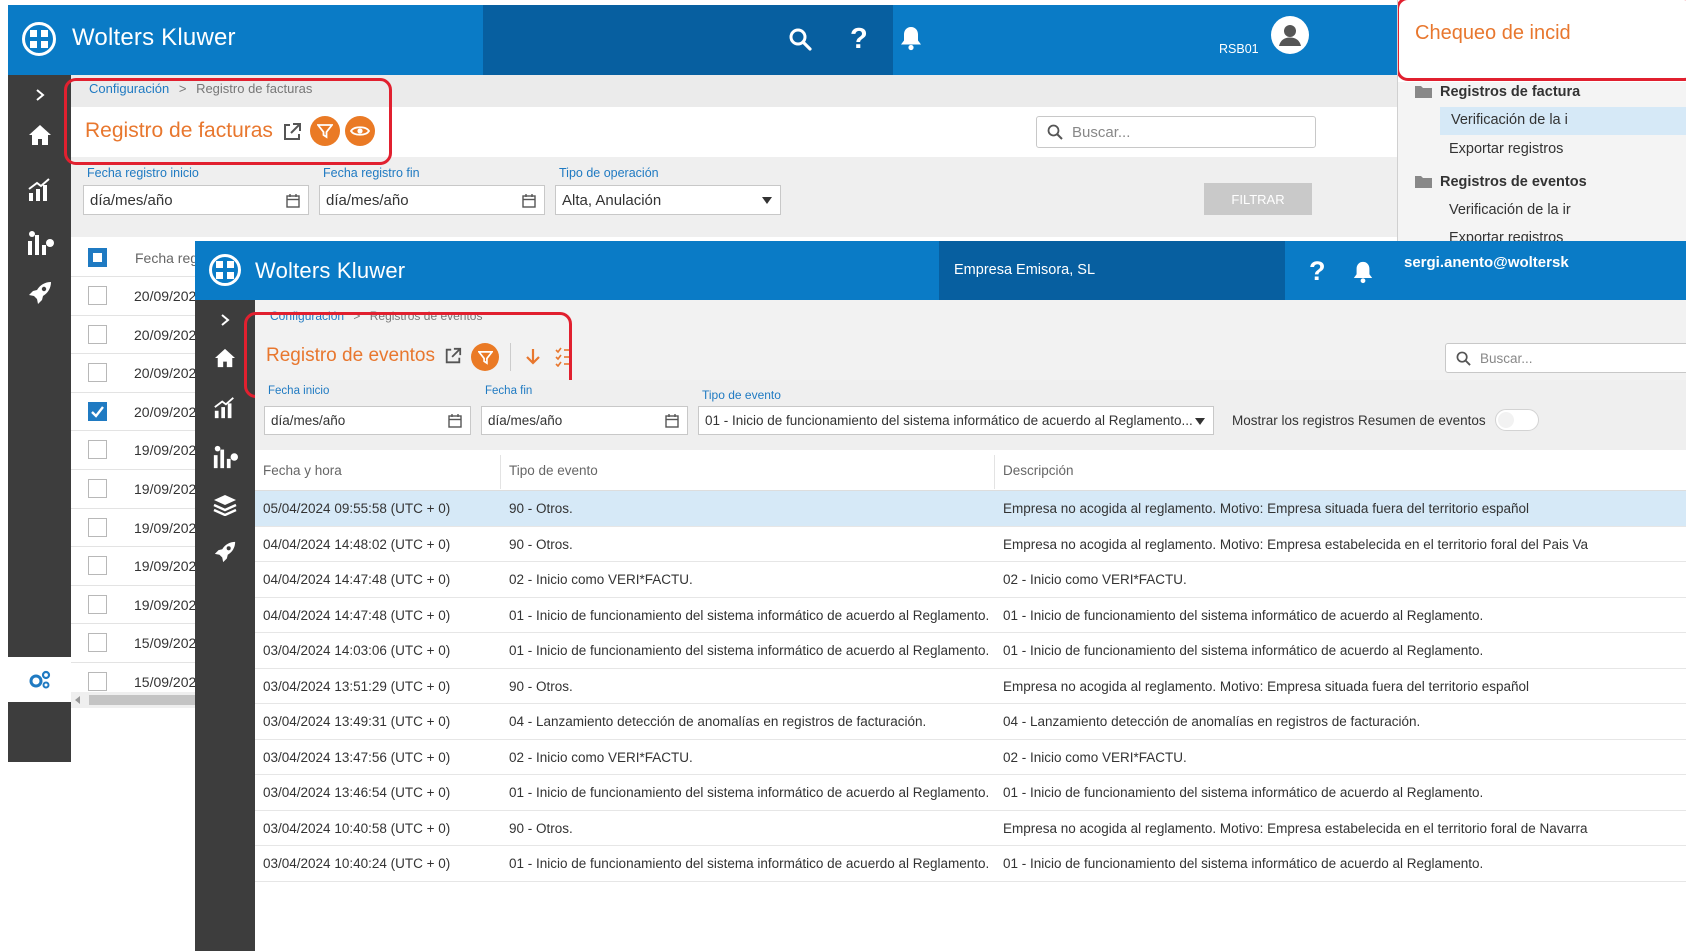 This screenshot has height=951, width=1686. What do you see at coordinates (970, 470) in the screenshot?
I see `table-header` at bounding box center [970, 470].